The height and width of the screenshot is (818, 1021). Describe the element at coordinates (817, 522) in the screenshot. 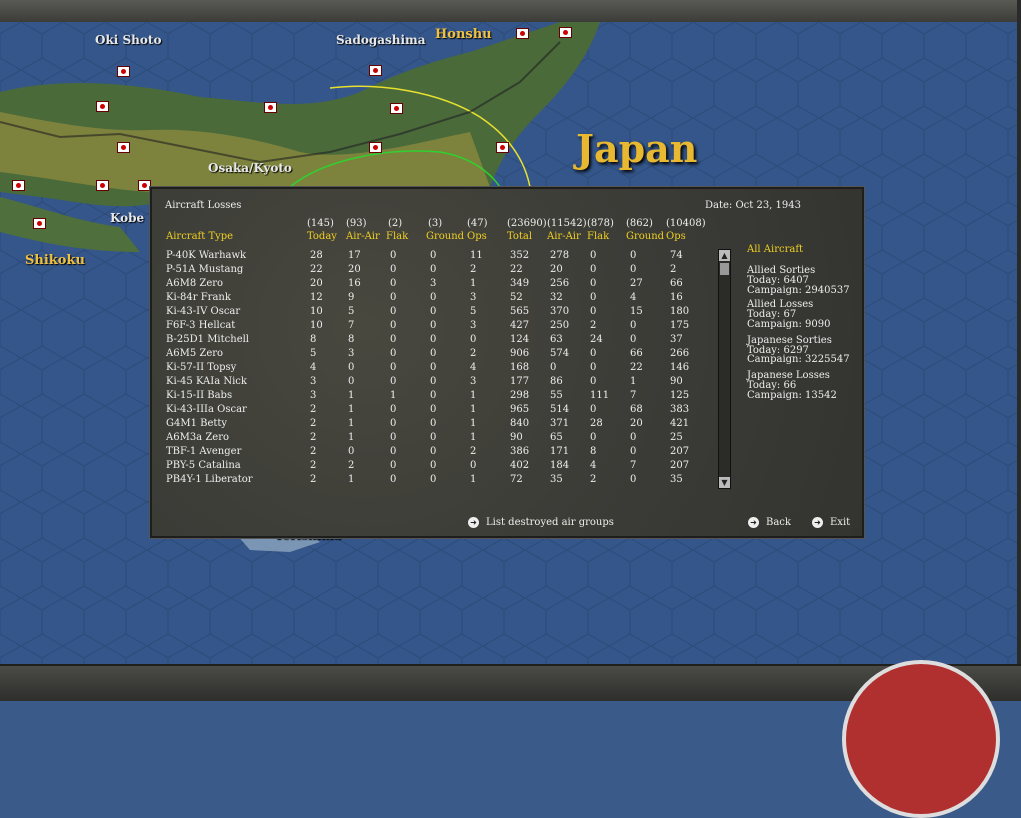

I see `arrow-right-icon: ➜` at that location.